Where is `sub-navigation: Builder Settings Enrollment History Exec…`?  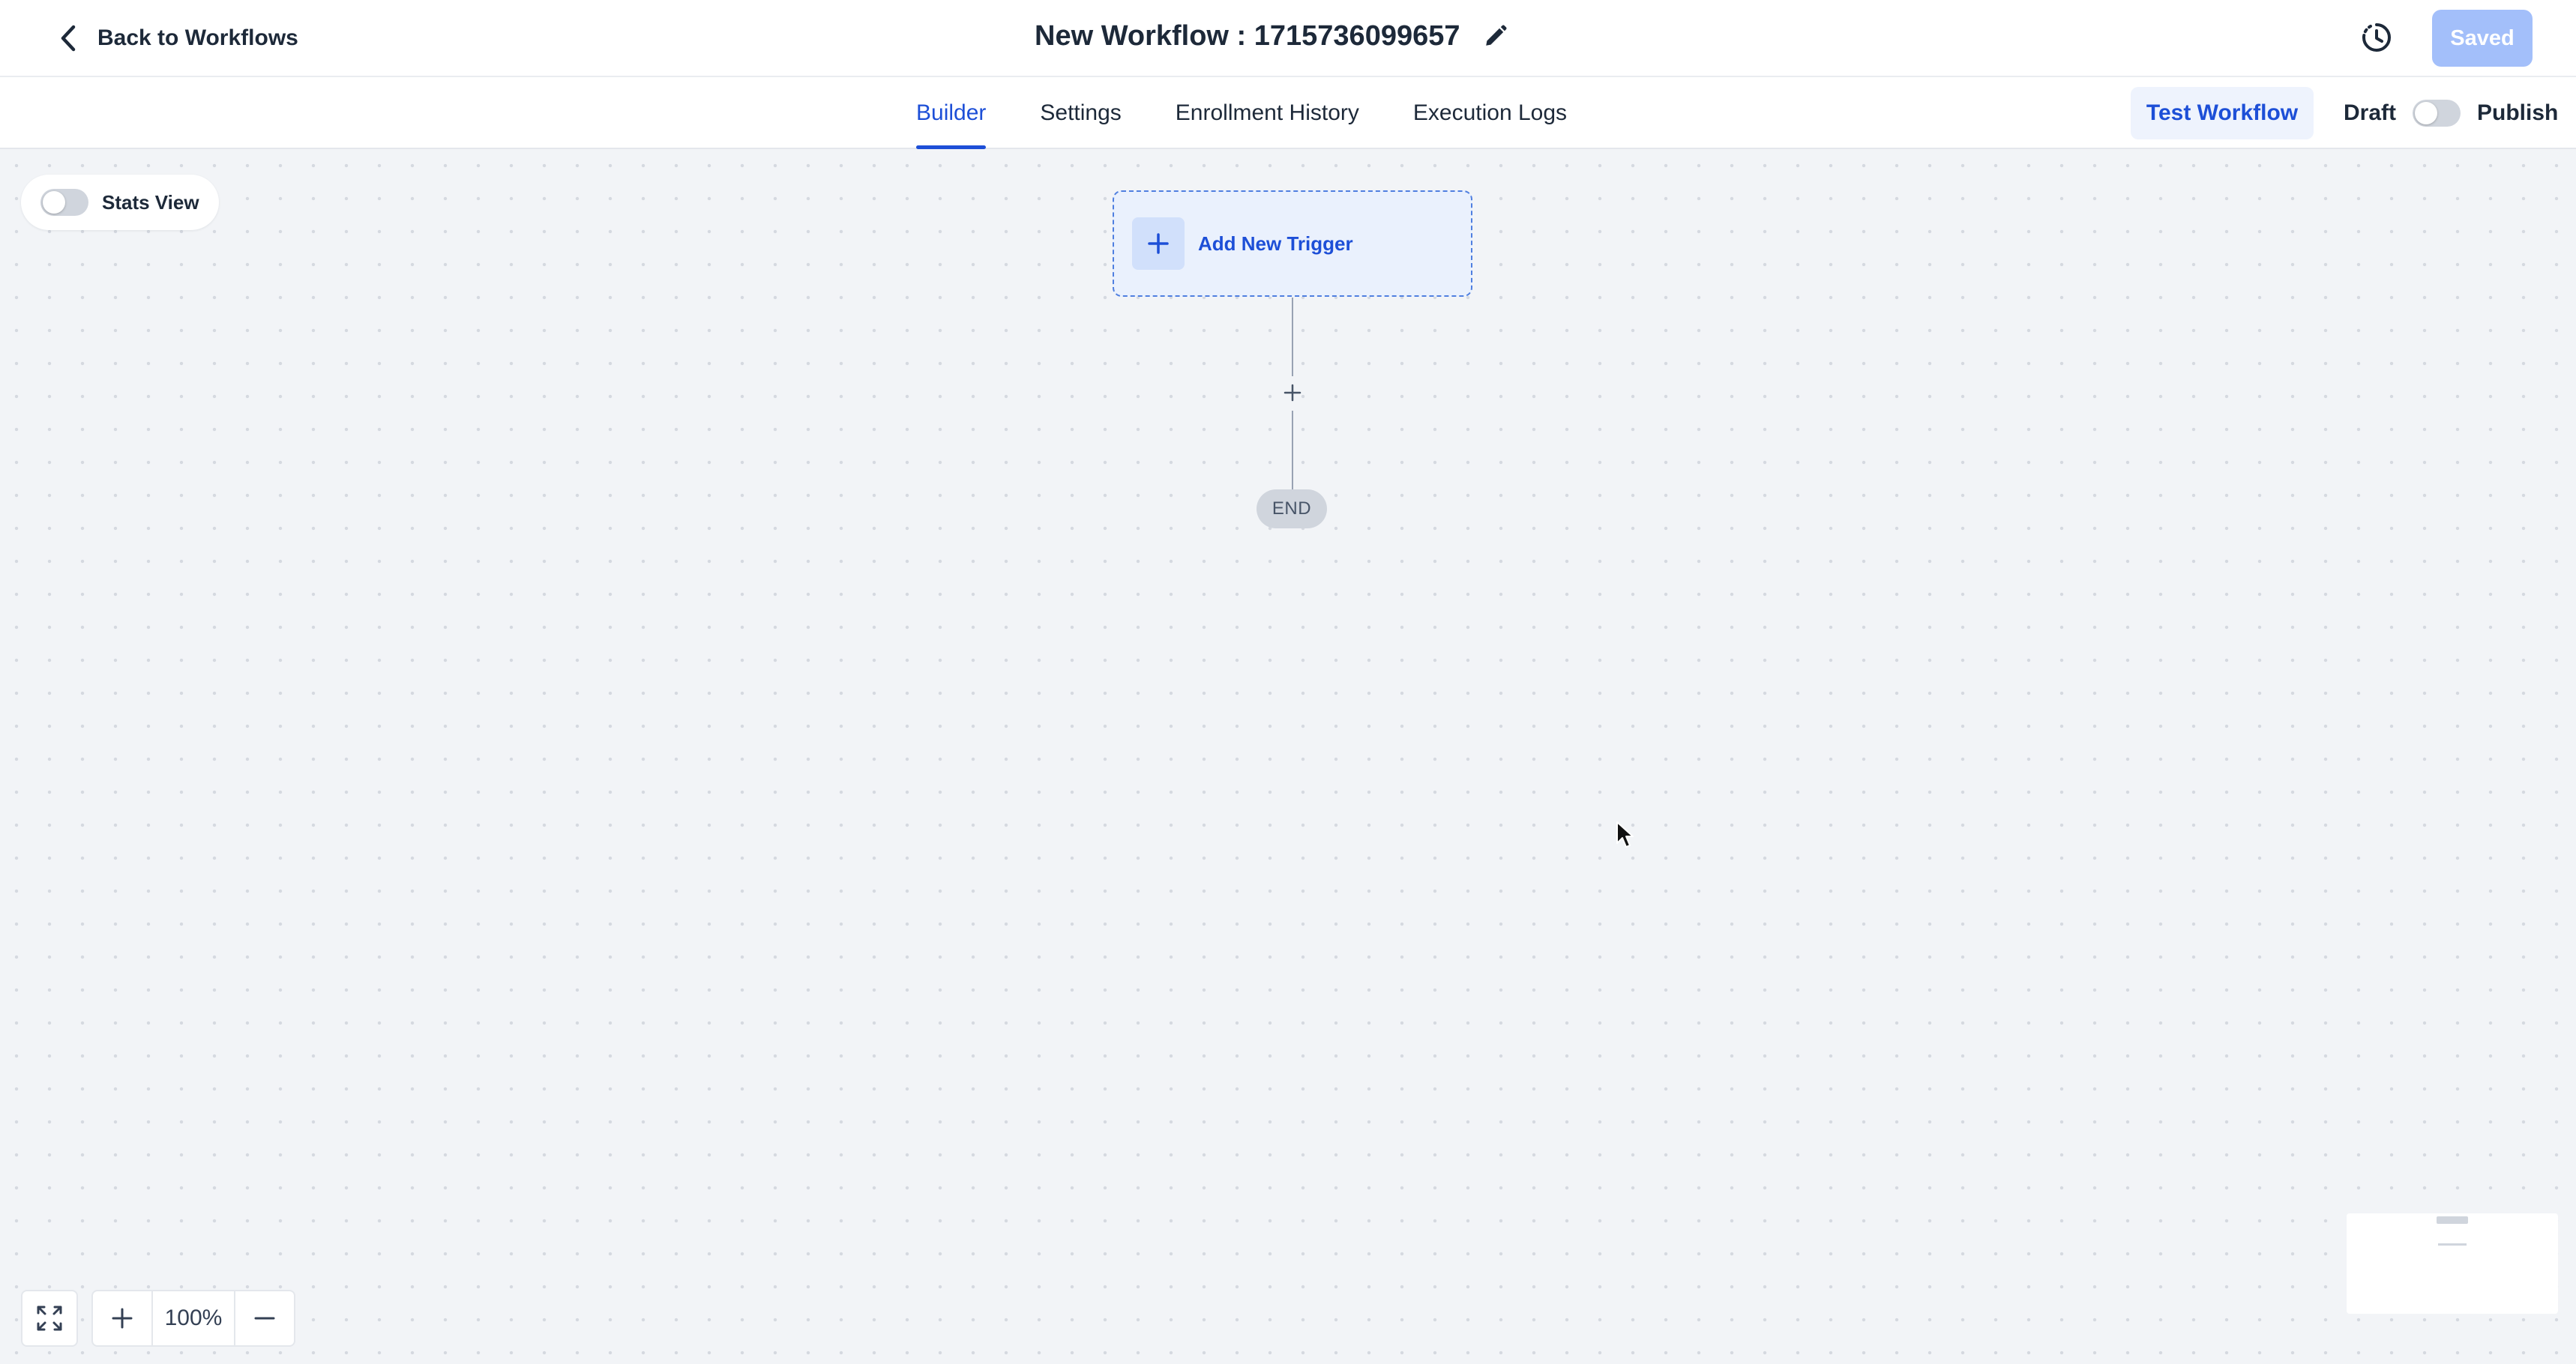
sub-navigation: Builder Settings Enrollment History Exec… is located at coordinates (1288, 113).